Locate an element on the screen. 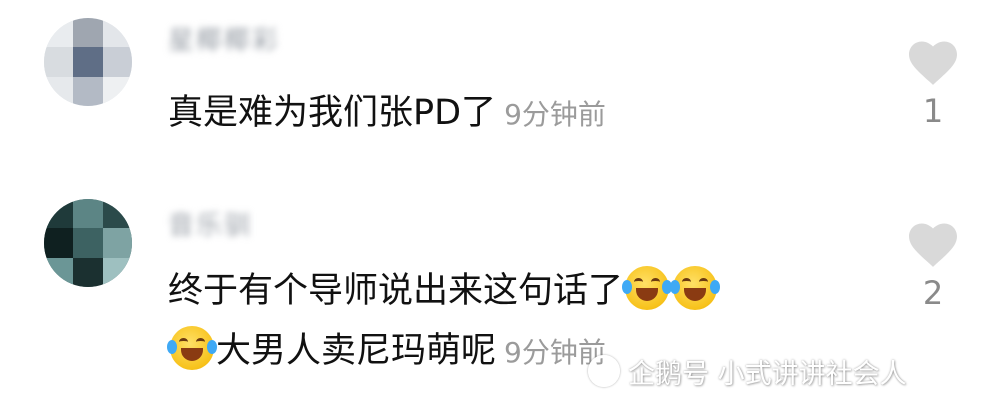  watermark-text: 企鹅号 小式讲讲社会人 is located at coordinates (767, 374).